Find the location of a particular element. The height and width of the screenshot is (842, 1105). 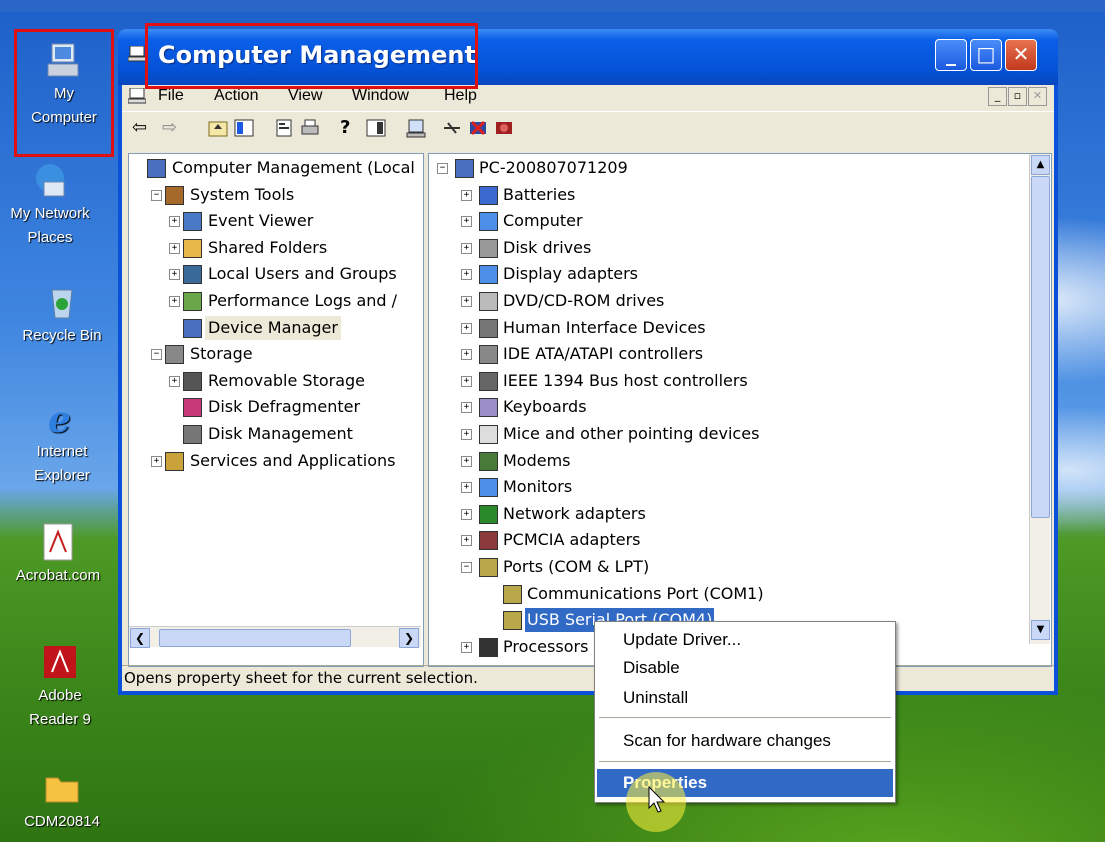

device-item-pcmcia-adapters: + PCMCIA adapters is located at coordinates (728, 540).